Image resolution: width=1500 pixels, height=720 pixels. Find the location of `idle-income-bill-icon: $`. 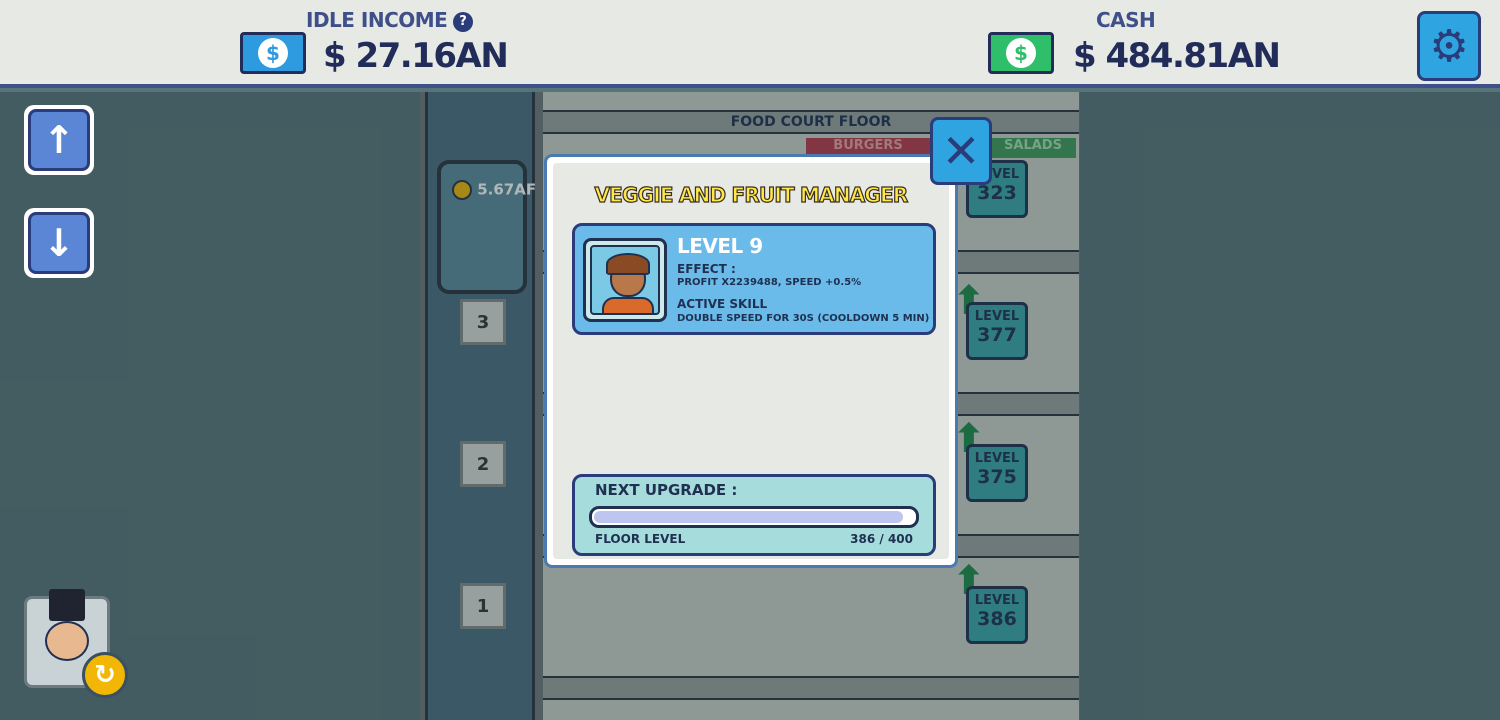

idle-income-bill-icon: $ is located at coordinates (273, 53).